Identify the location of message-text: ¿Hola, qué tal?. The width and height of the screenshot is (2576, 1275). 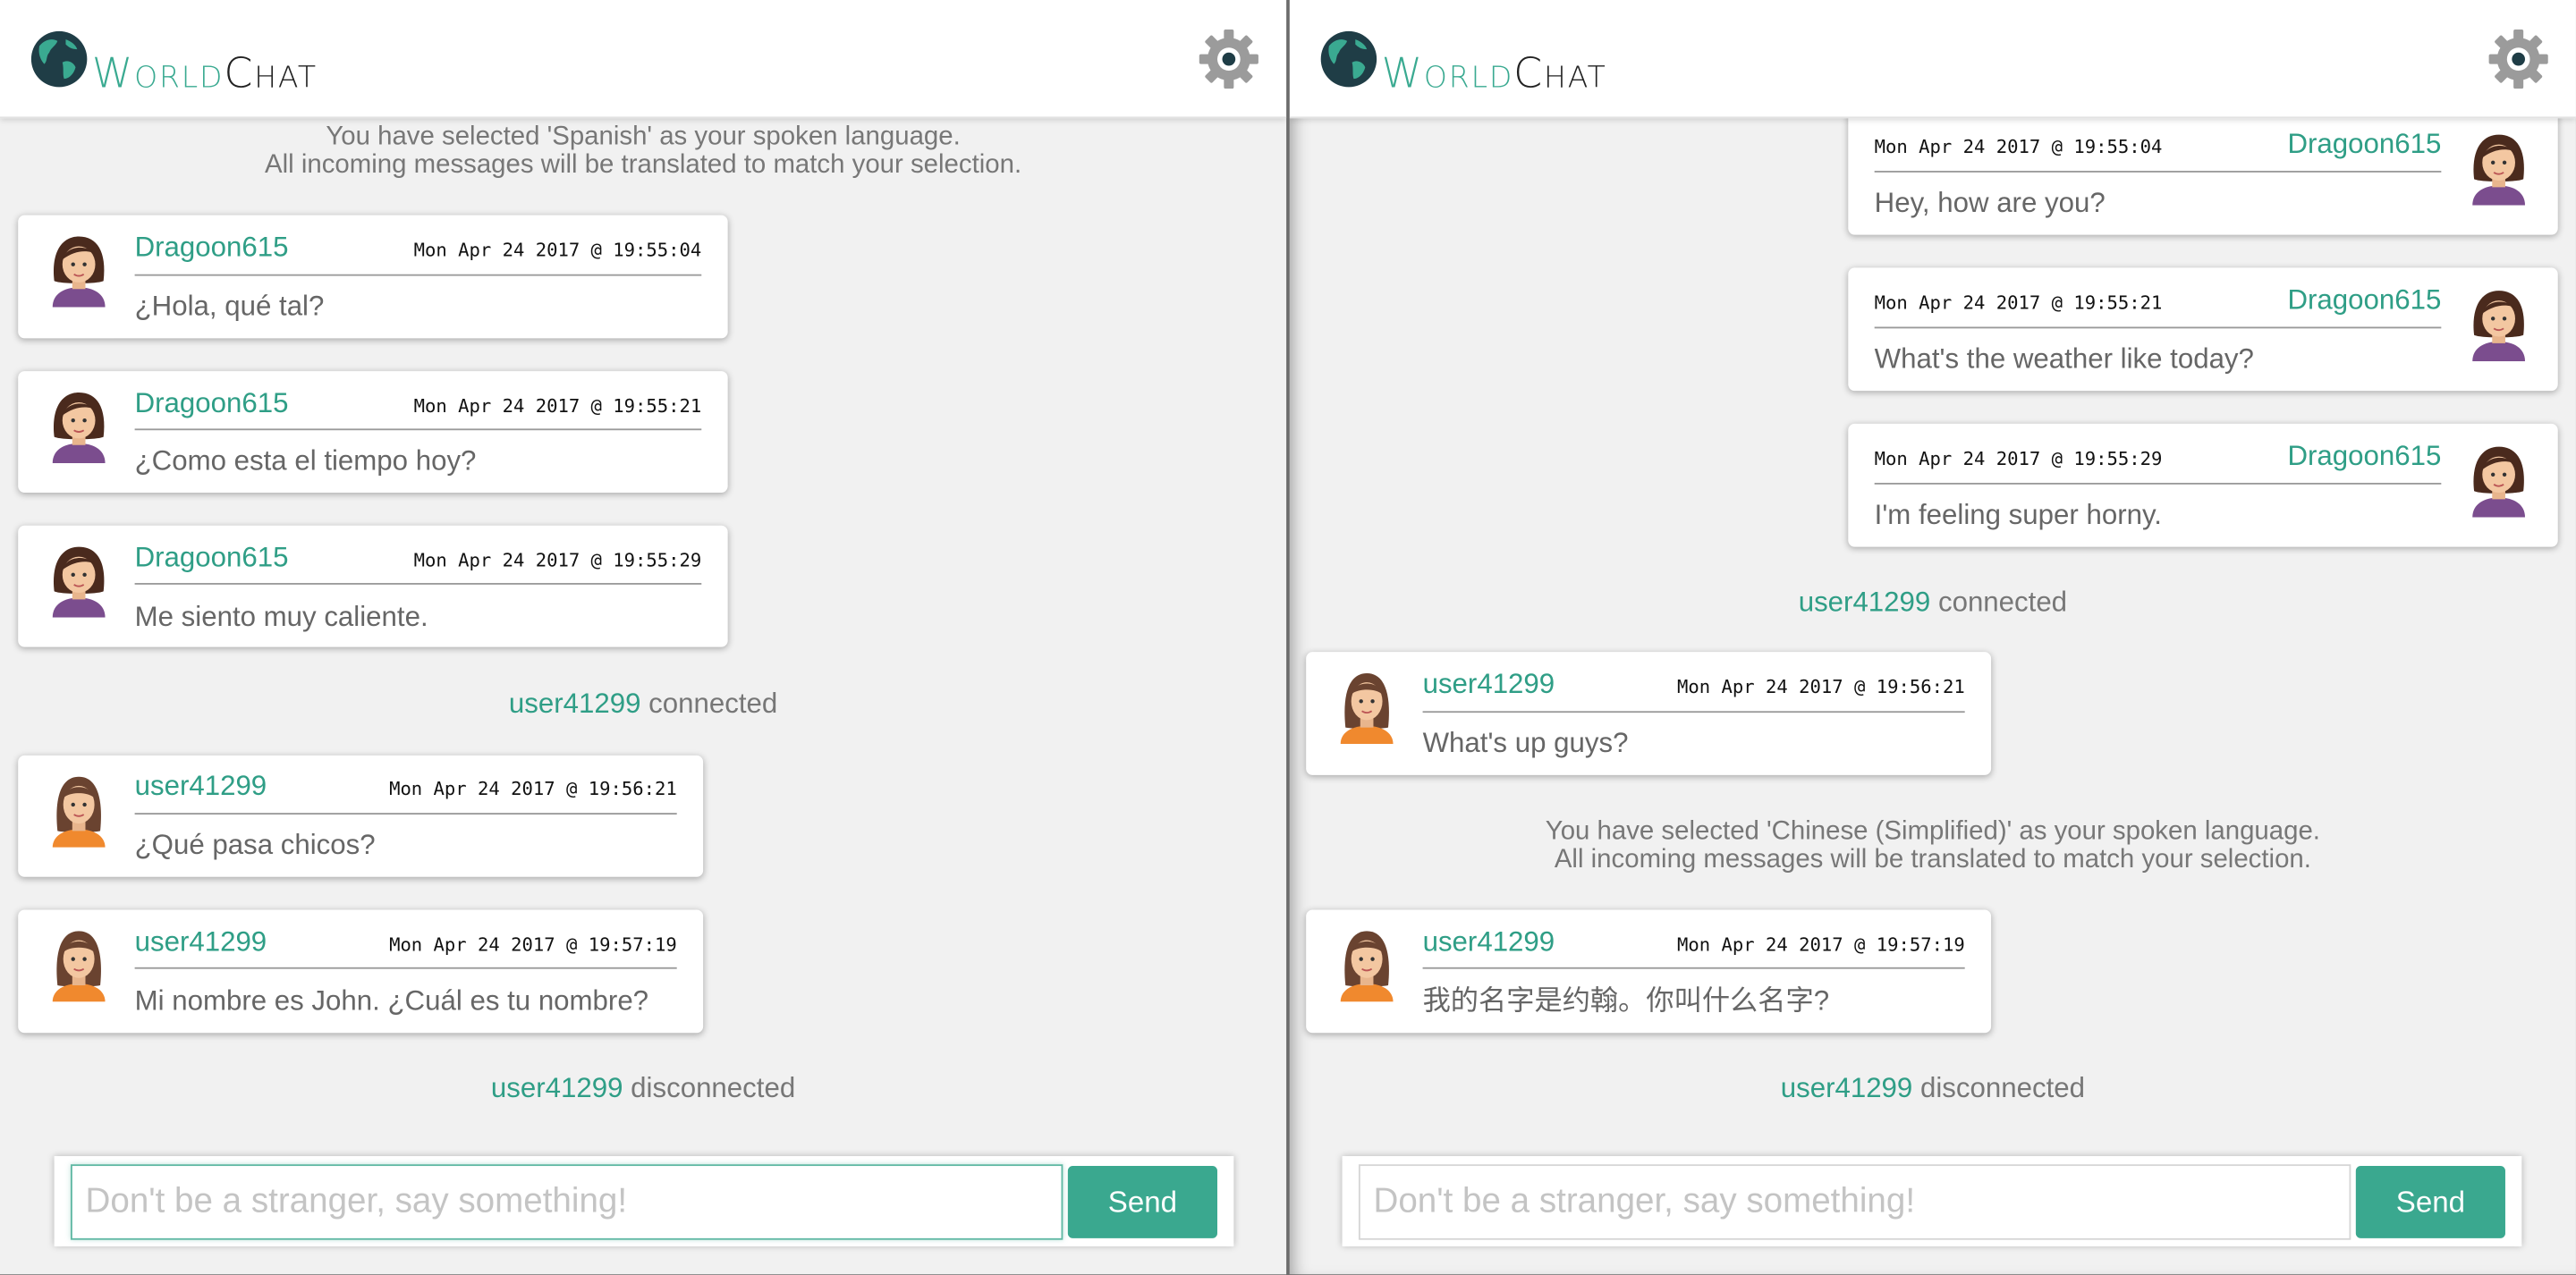
(229, 306).